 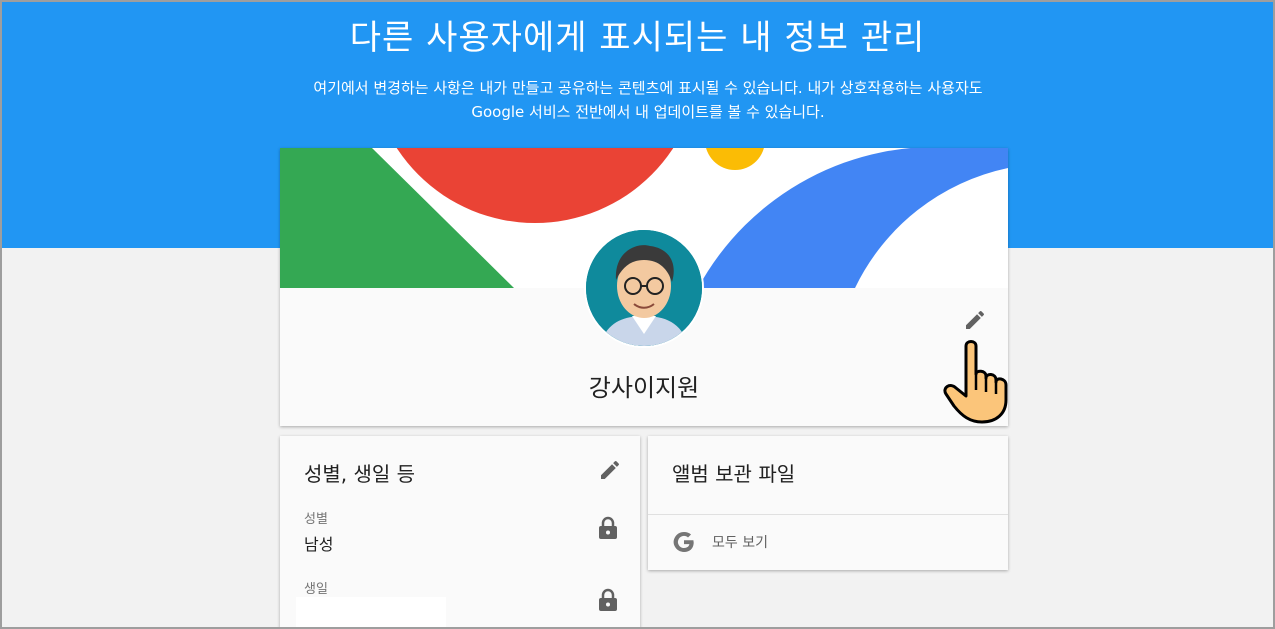 What do you see at coordinates (683, 542) in the screenshot?
I see `google-g-icon` at bounding box center [683, 542].